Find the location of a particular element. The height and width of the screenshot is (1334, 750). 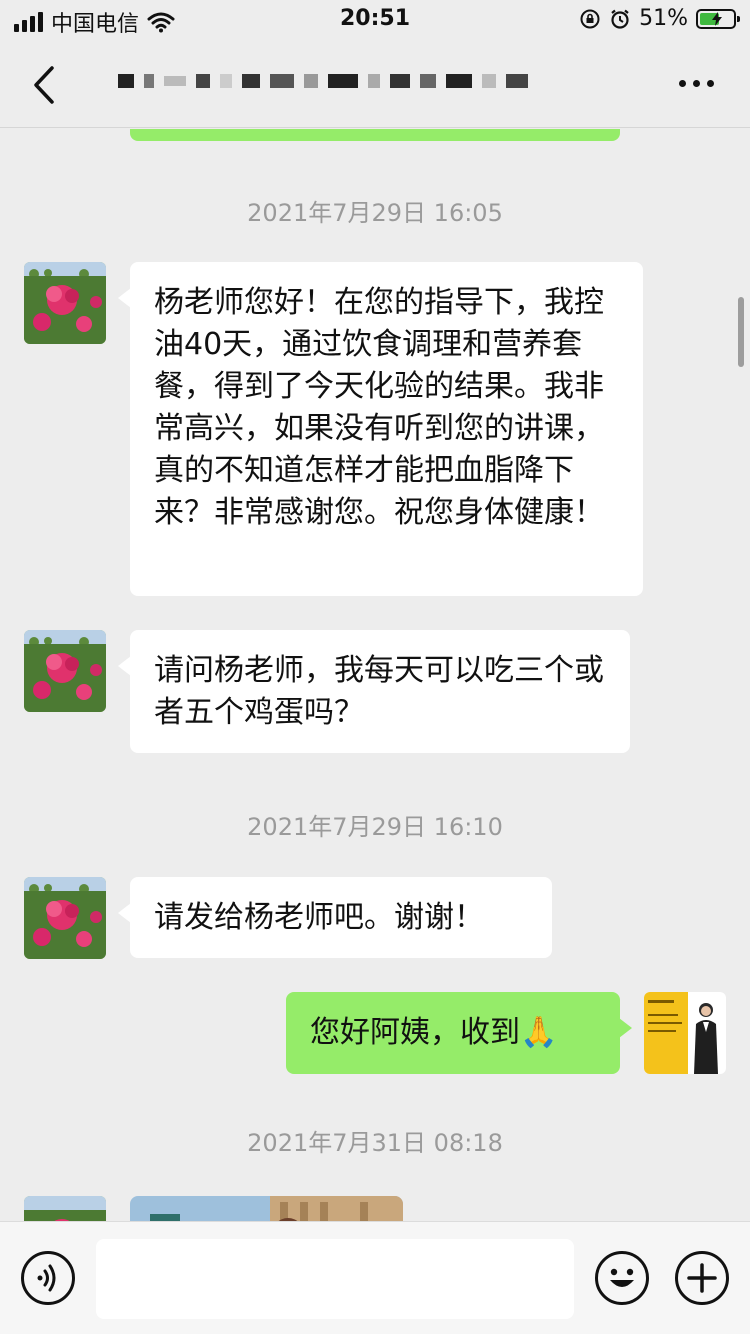

chat-header is located at coordinates (375, 85).